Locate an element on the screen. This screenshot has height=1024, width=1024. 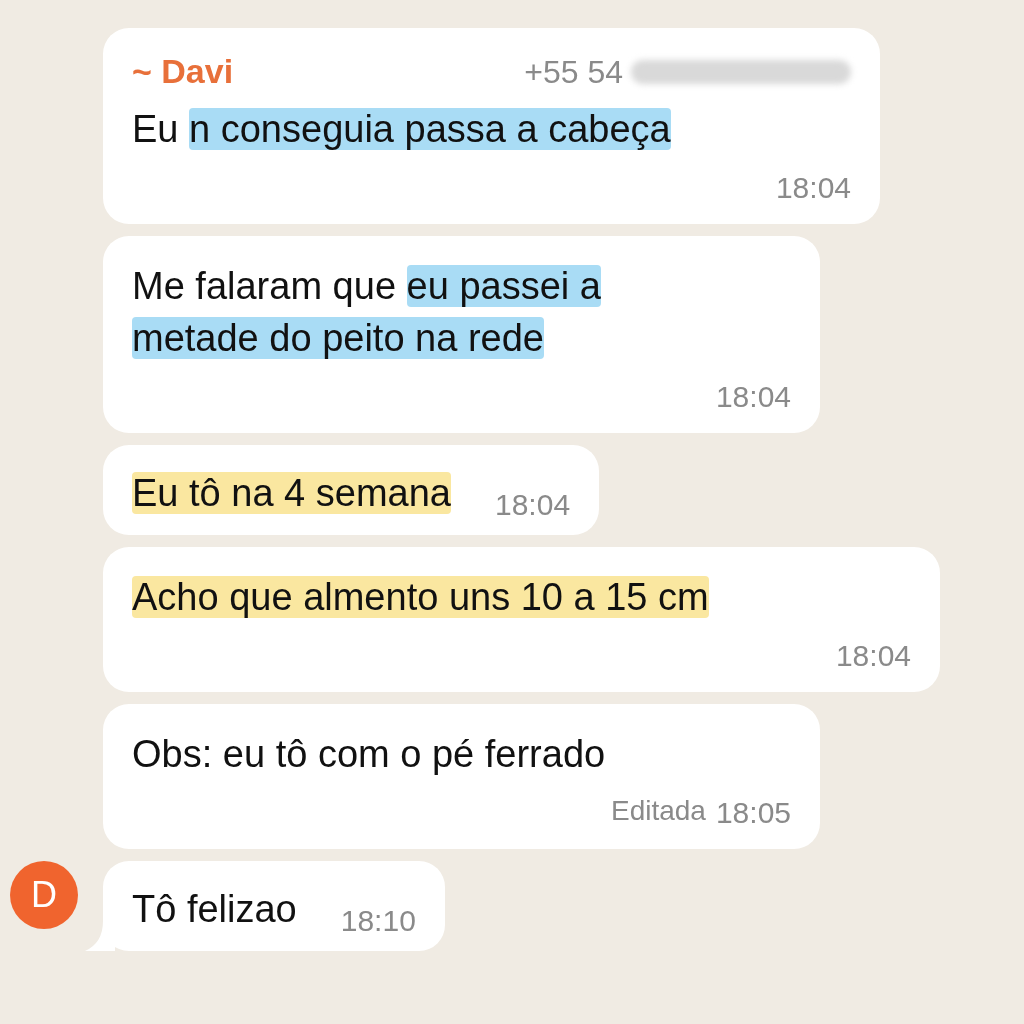
message-time: 18:10 is located at coordinates (378, 921).